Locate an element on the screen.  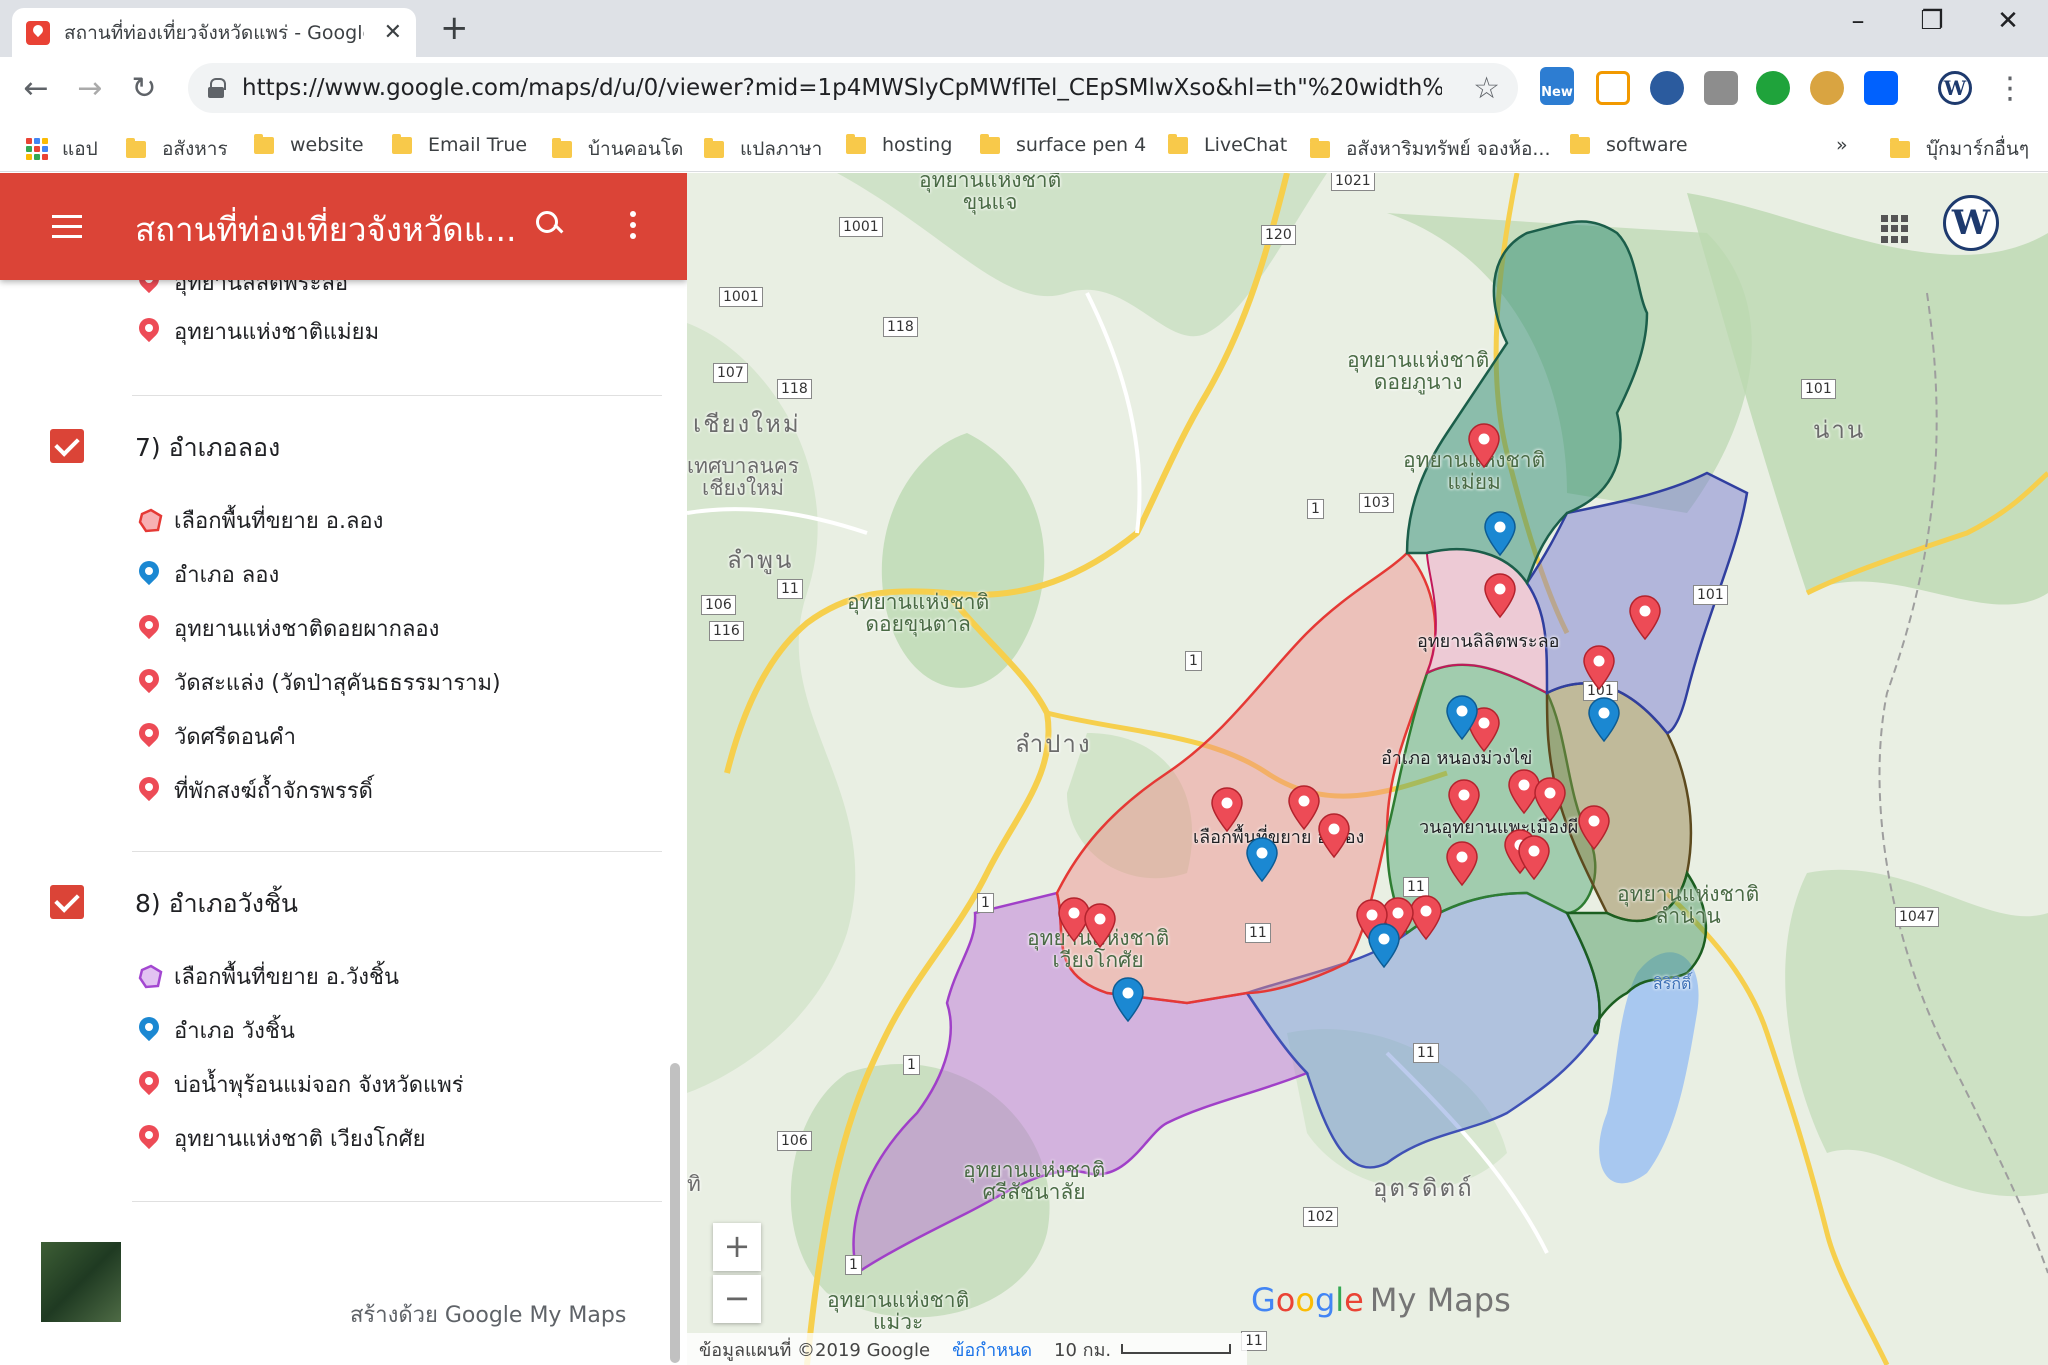
other-bookmarks: บุ๊กมาร์กอื่นๆ is located at coordinates (1959, 149).